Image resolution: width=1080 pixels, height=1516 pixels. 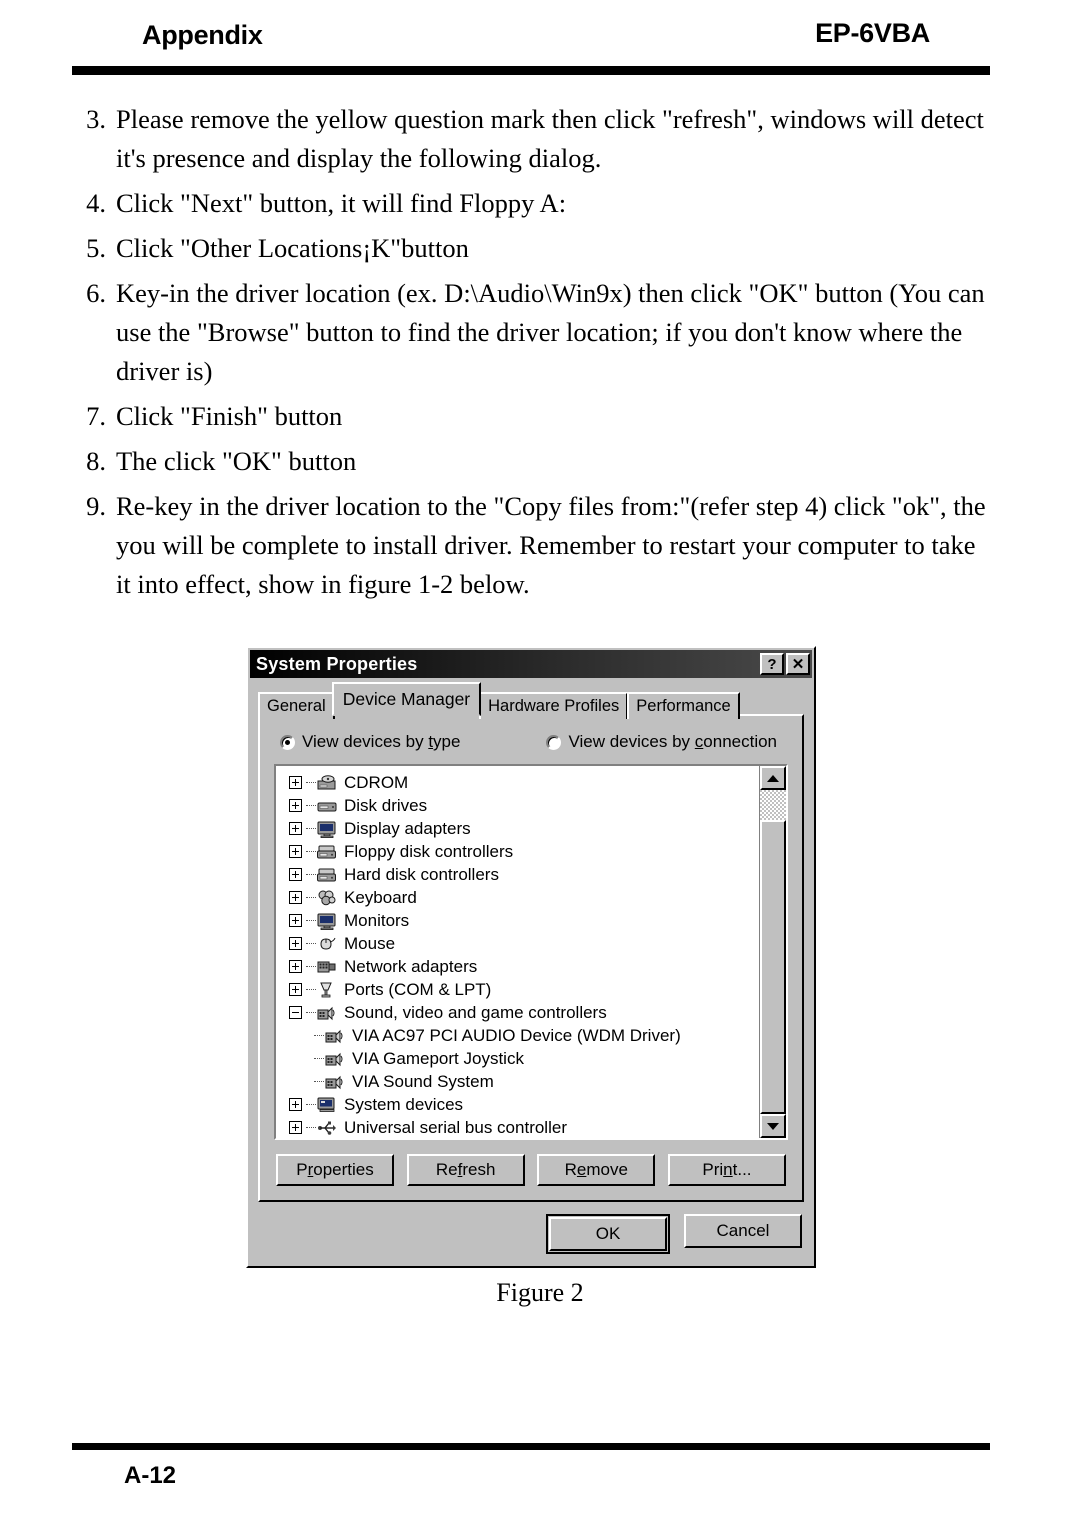 I want to click on dialog-footer-buttons: OK Cancel, so click(x=526, y=1234).